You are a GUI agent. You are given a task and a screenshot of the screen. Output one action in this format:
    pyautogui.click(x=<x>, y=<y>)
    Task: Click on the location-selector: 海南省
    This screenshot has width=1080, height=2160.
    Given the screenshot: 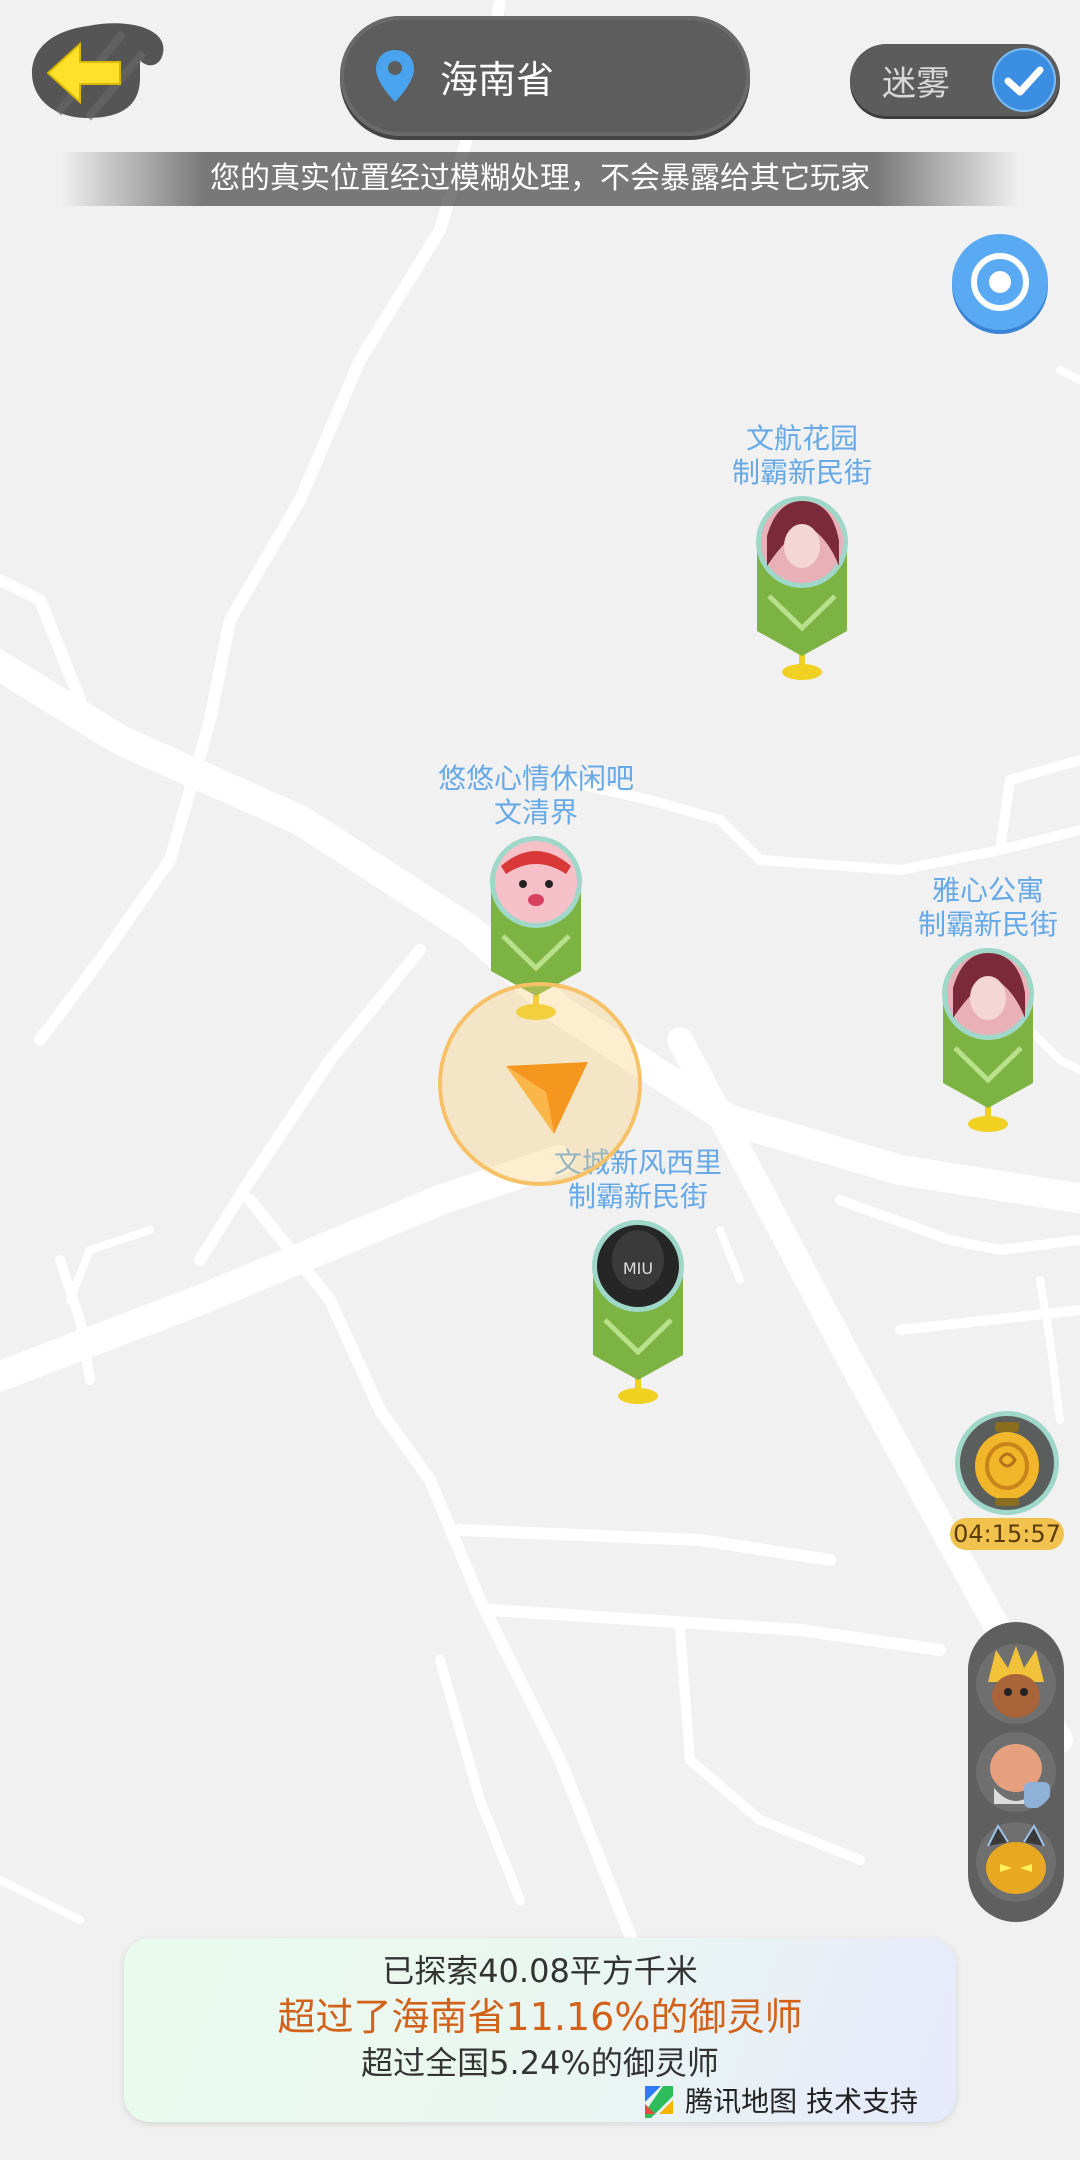 What is the action you would take?
    pyautogui.click(x=545, y=76)
    